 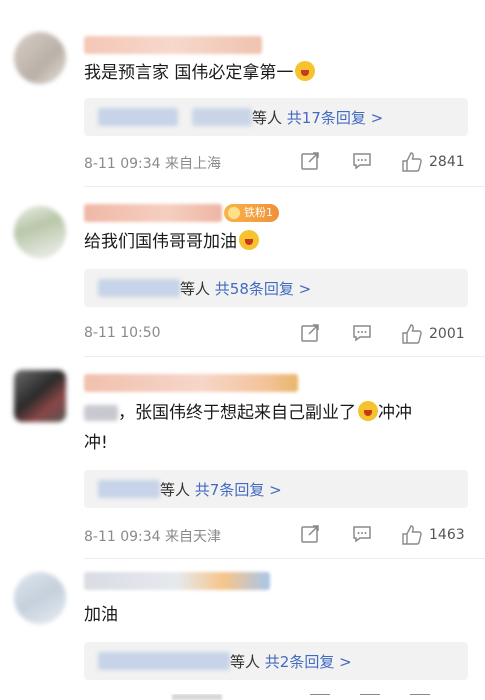 I want to click on reply-preview: 等人 共17条回复 >, so click(x=276, y=117).